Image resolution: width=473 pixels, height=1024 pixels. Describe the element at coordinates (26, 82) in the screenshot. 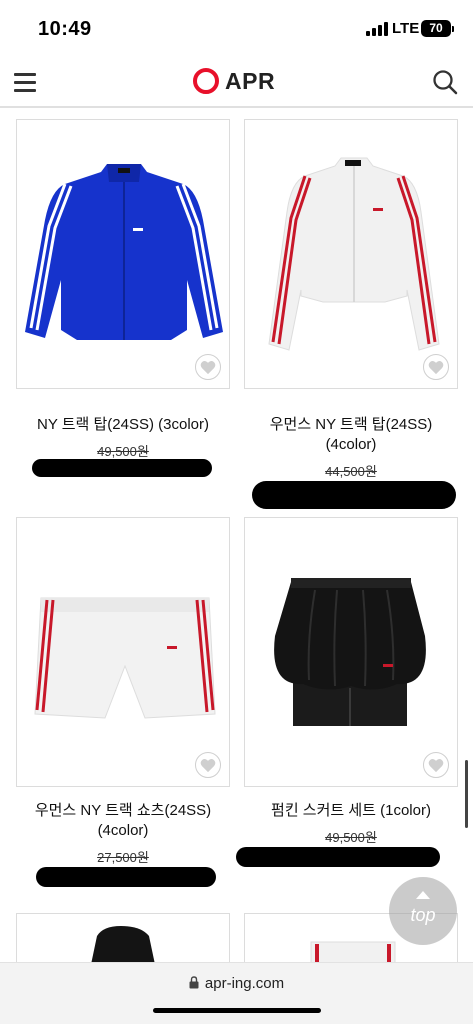

I see `hamburger-menu-icon` at that location.